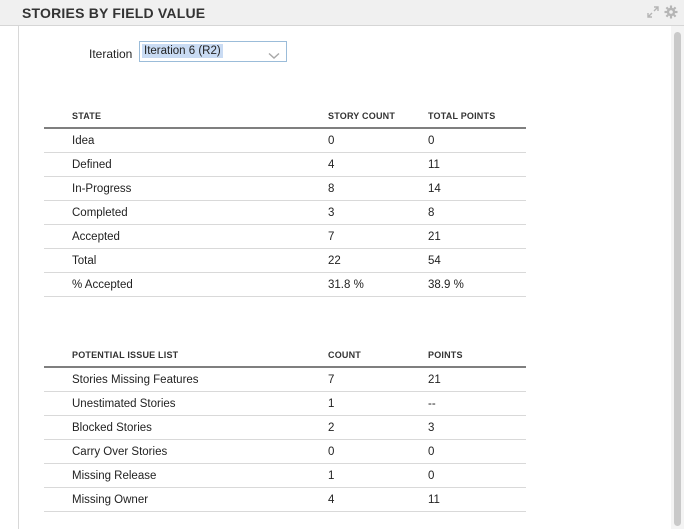  I want to click on table-row: Stories Missing Features 7 21, so click(285, 379).